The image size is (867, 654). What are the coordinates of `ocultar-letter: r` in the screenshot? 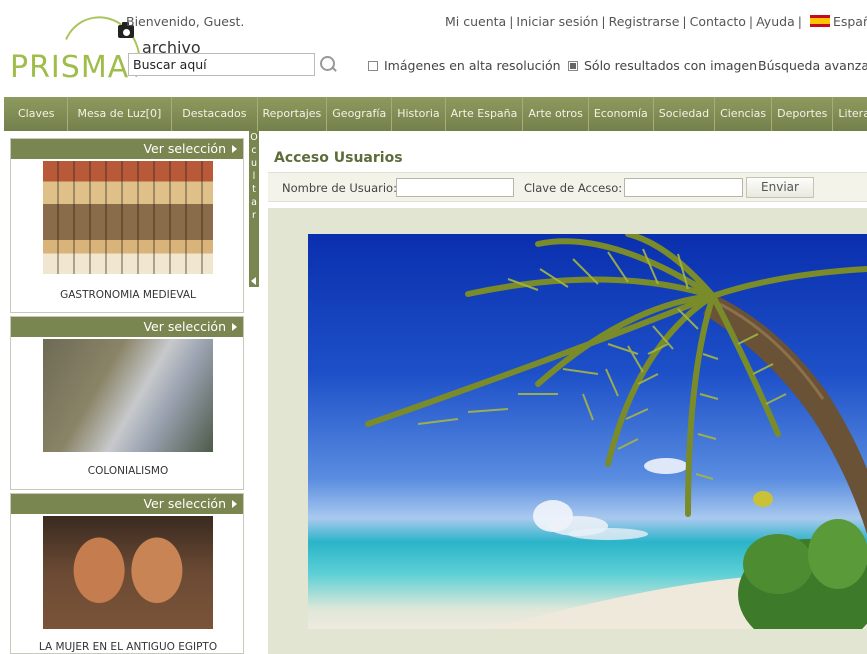 It's located at (254, 215).